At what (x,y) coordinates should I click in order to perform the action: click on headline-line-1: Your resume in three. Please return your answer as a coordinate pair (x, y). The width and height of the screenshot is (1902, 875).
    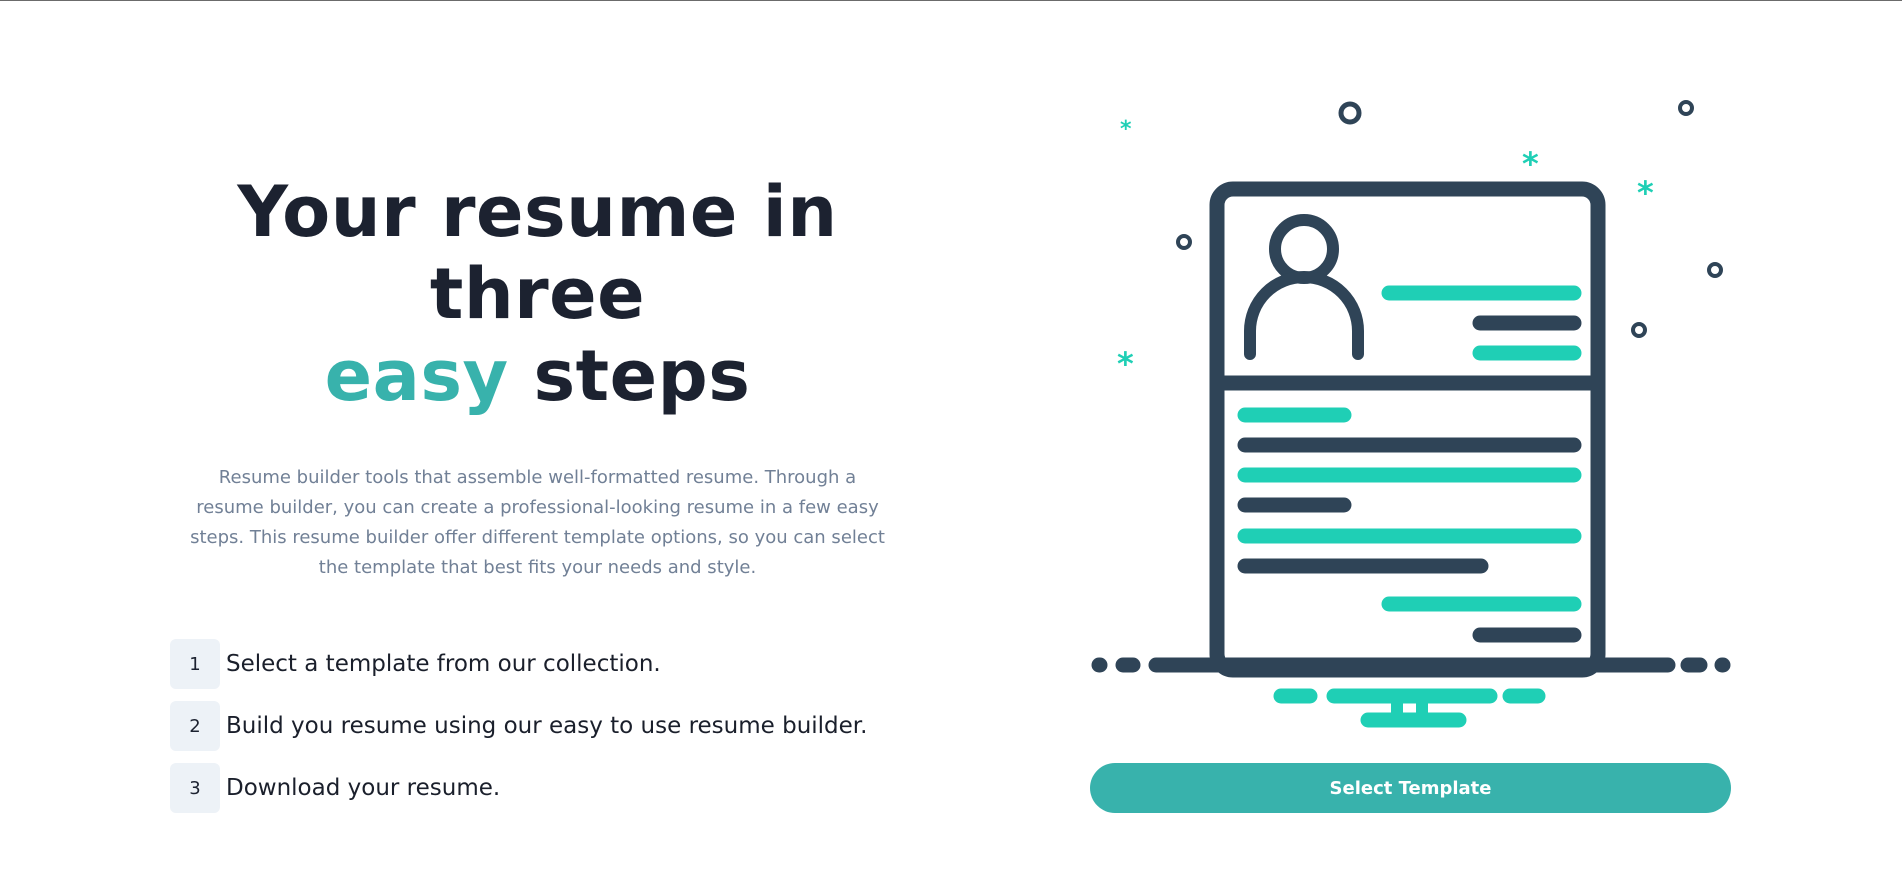
    Looking at the image, I should click on (537, 253).